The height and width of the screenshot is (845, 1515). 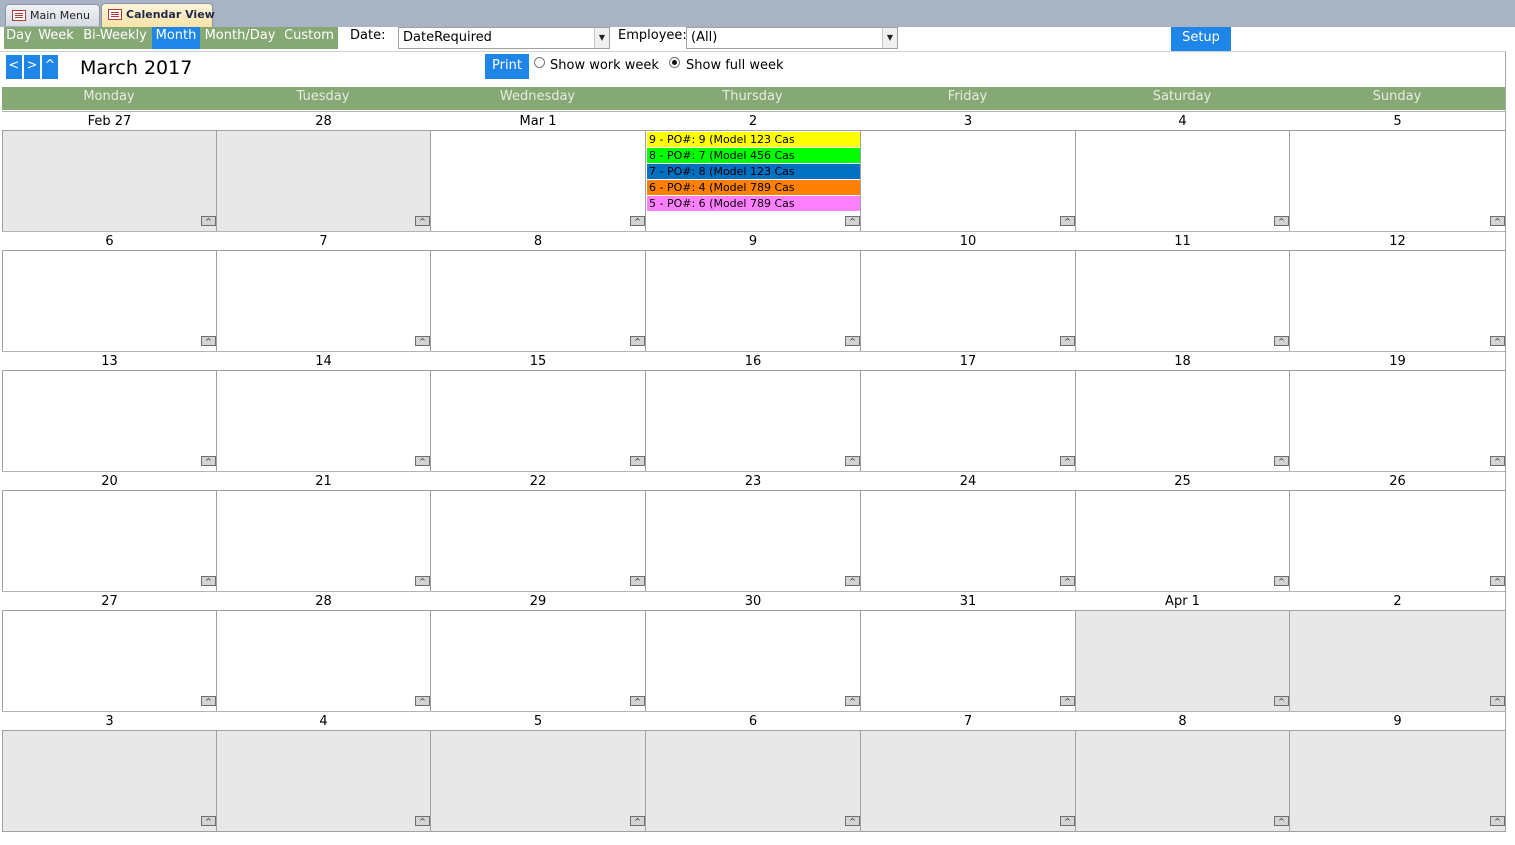 What do you see at coordinates (19, 38) in the screenshot?
I see `day-view-button: Day` at bounding box center [19, 38].